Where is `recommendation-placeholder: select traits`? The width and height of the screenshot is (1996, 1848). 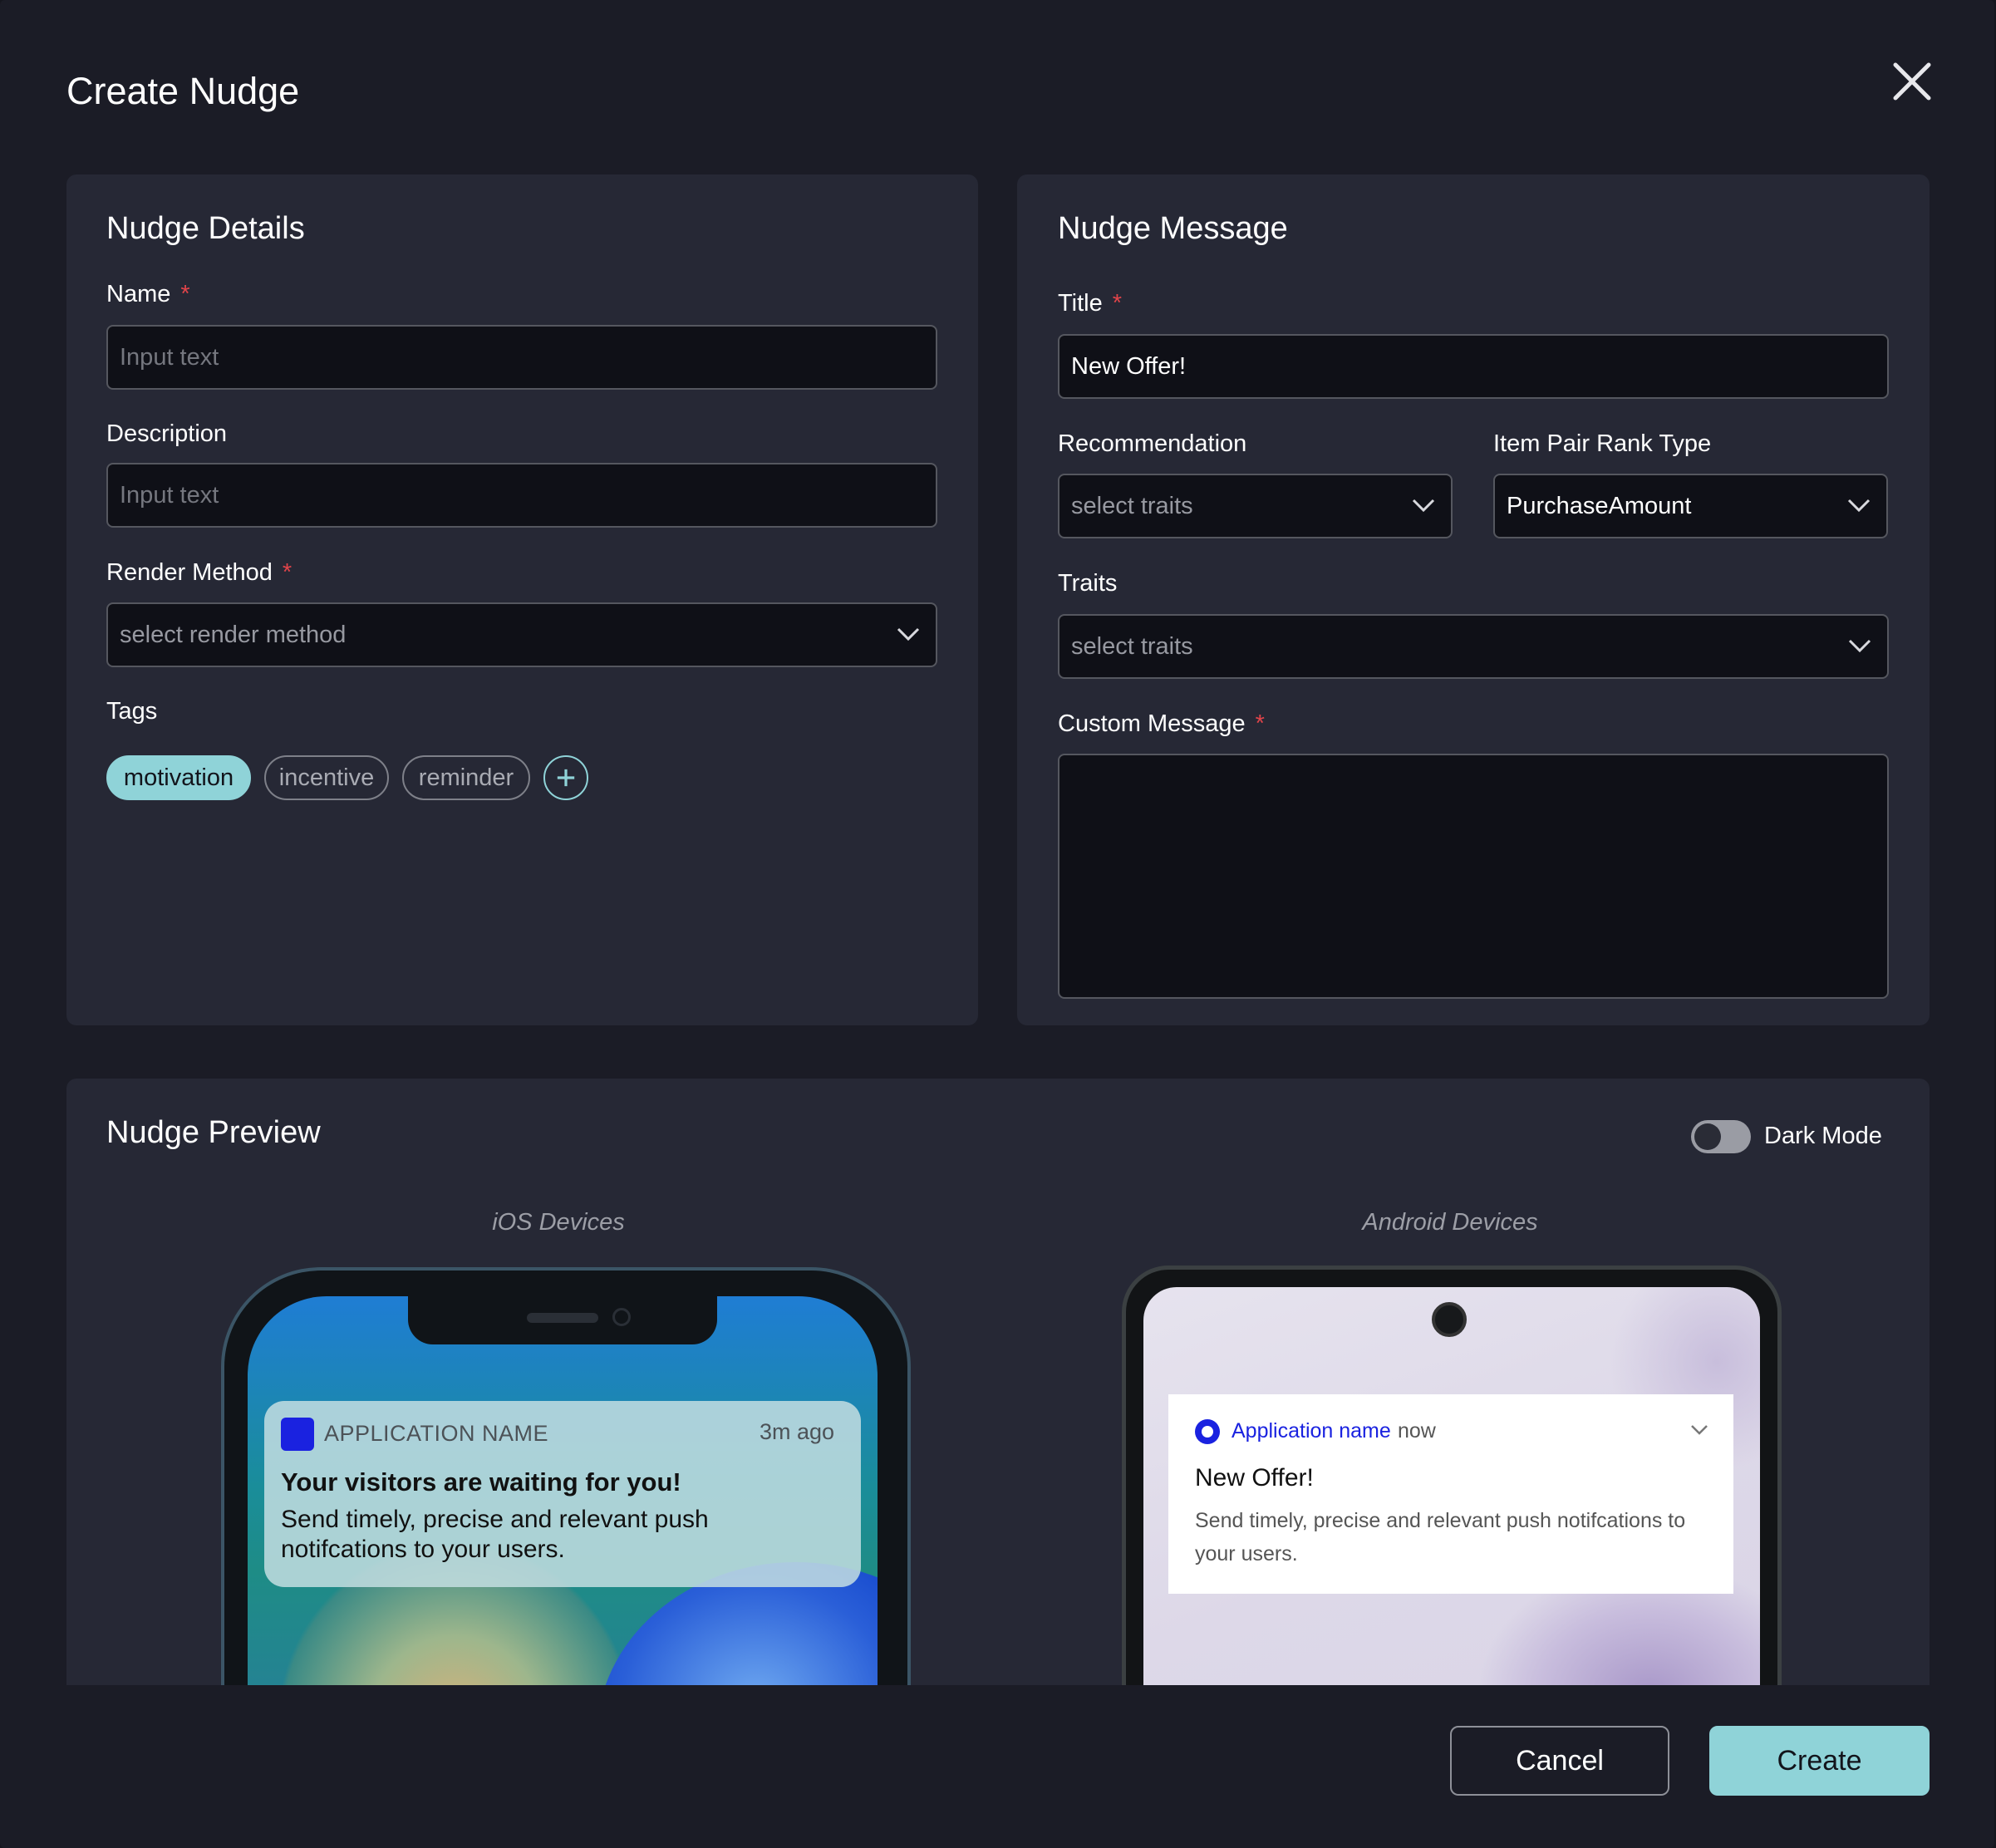 recommendation-placeholder: select traits is located at coordinates (1132, 506).